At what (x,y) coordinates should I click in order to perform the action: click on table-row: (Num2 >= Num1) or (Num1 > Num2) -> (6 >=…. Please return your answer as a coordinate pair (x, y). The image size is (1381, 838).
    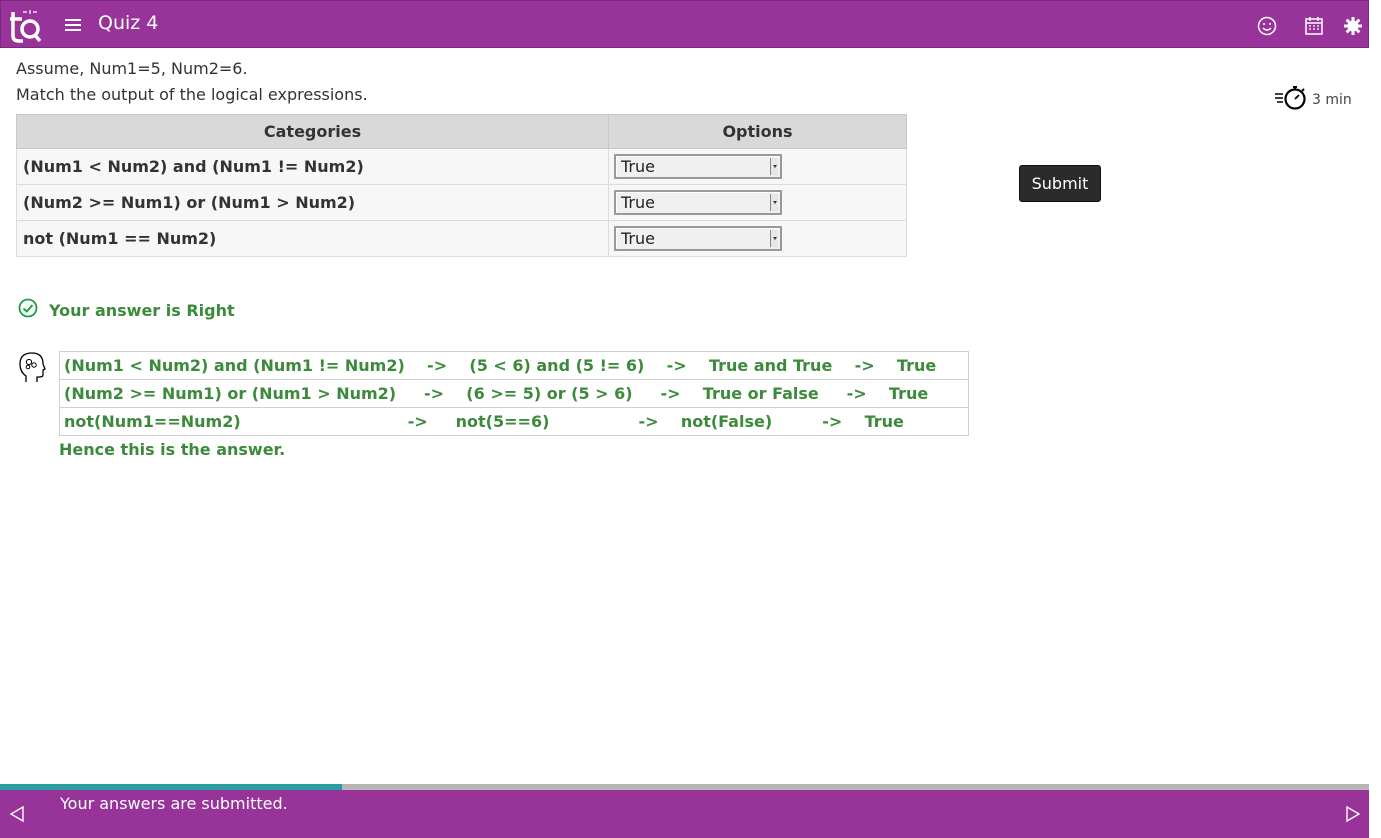
    Looking at the image, I should click on (514, 393).